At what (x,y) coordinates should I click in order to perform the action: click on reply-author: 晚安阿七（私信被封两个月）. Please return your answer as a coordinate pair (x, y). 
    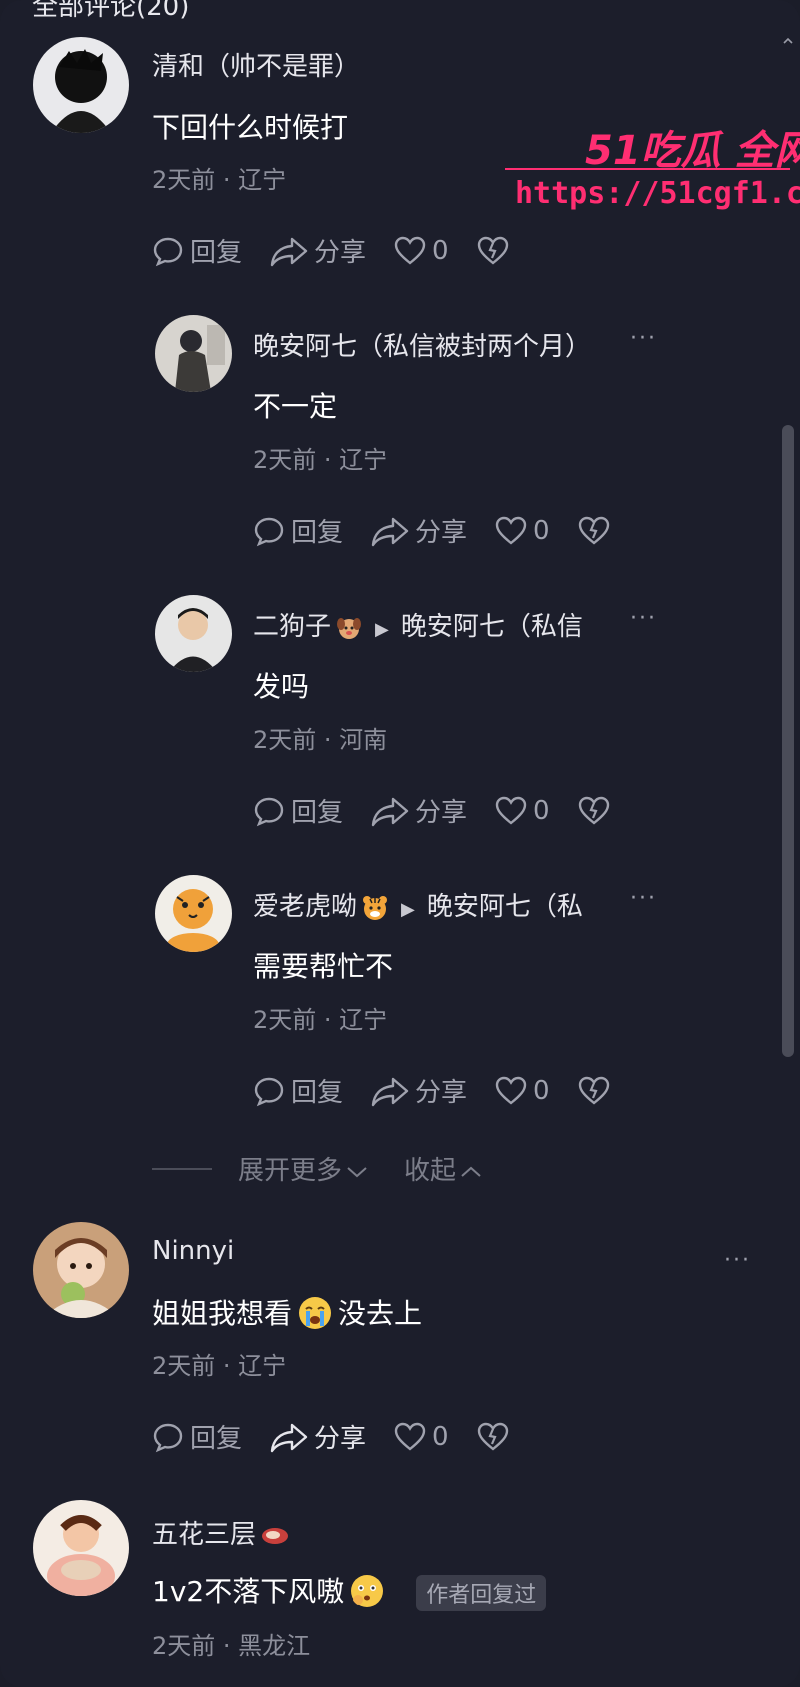
    Looking at the image, I should click on (422, 344).